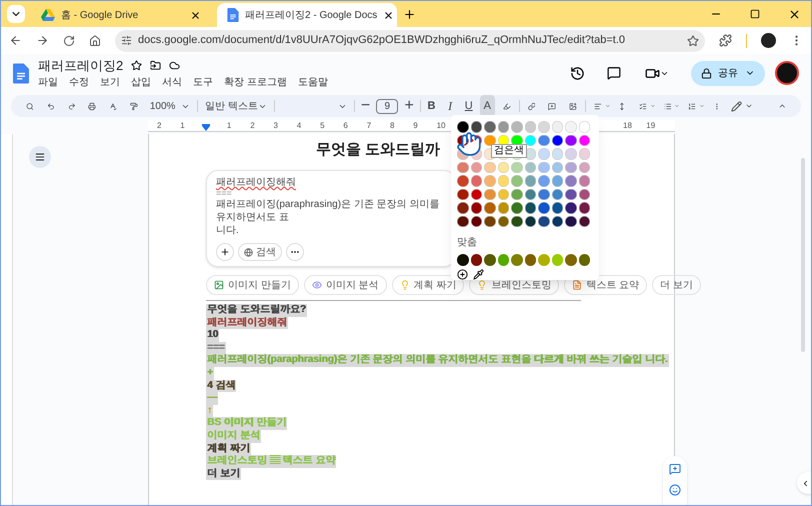 The height and width of the screenshot is (506, 812). I want to click on link-icon, so click(532, 106).